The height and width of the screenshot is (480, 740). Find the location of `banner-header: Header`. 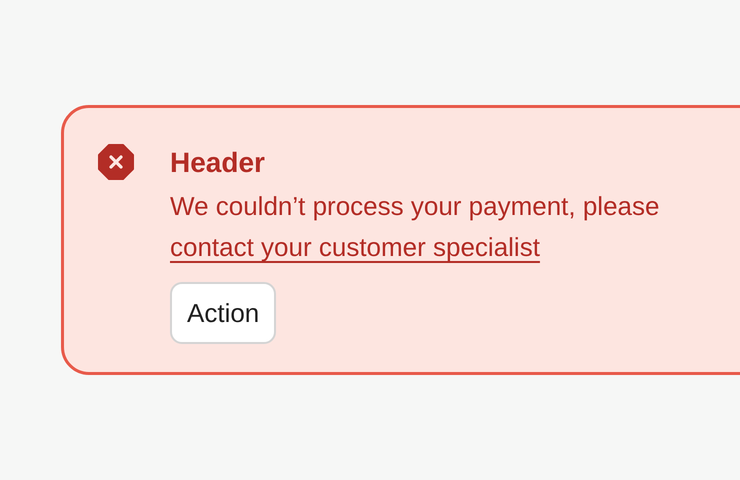

banner-header: Header is located at coordinates (217, 163).